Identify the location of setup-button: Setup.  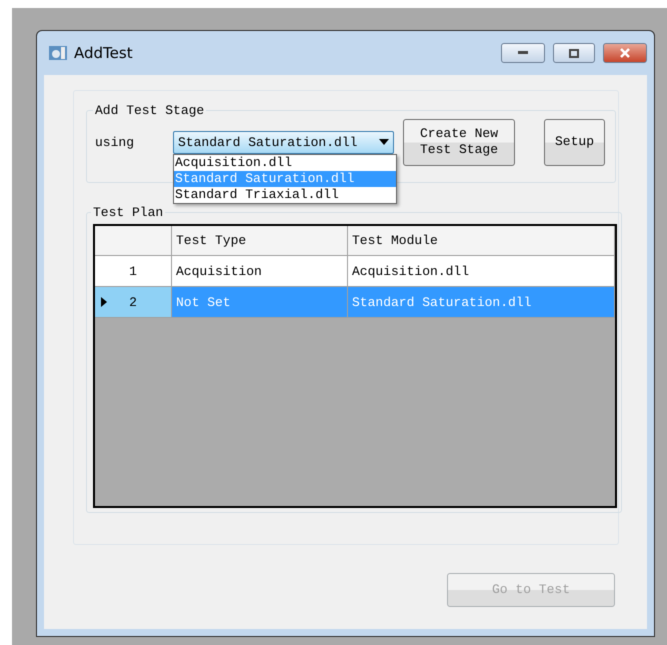
(574, 142).